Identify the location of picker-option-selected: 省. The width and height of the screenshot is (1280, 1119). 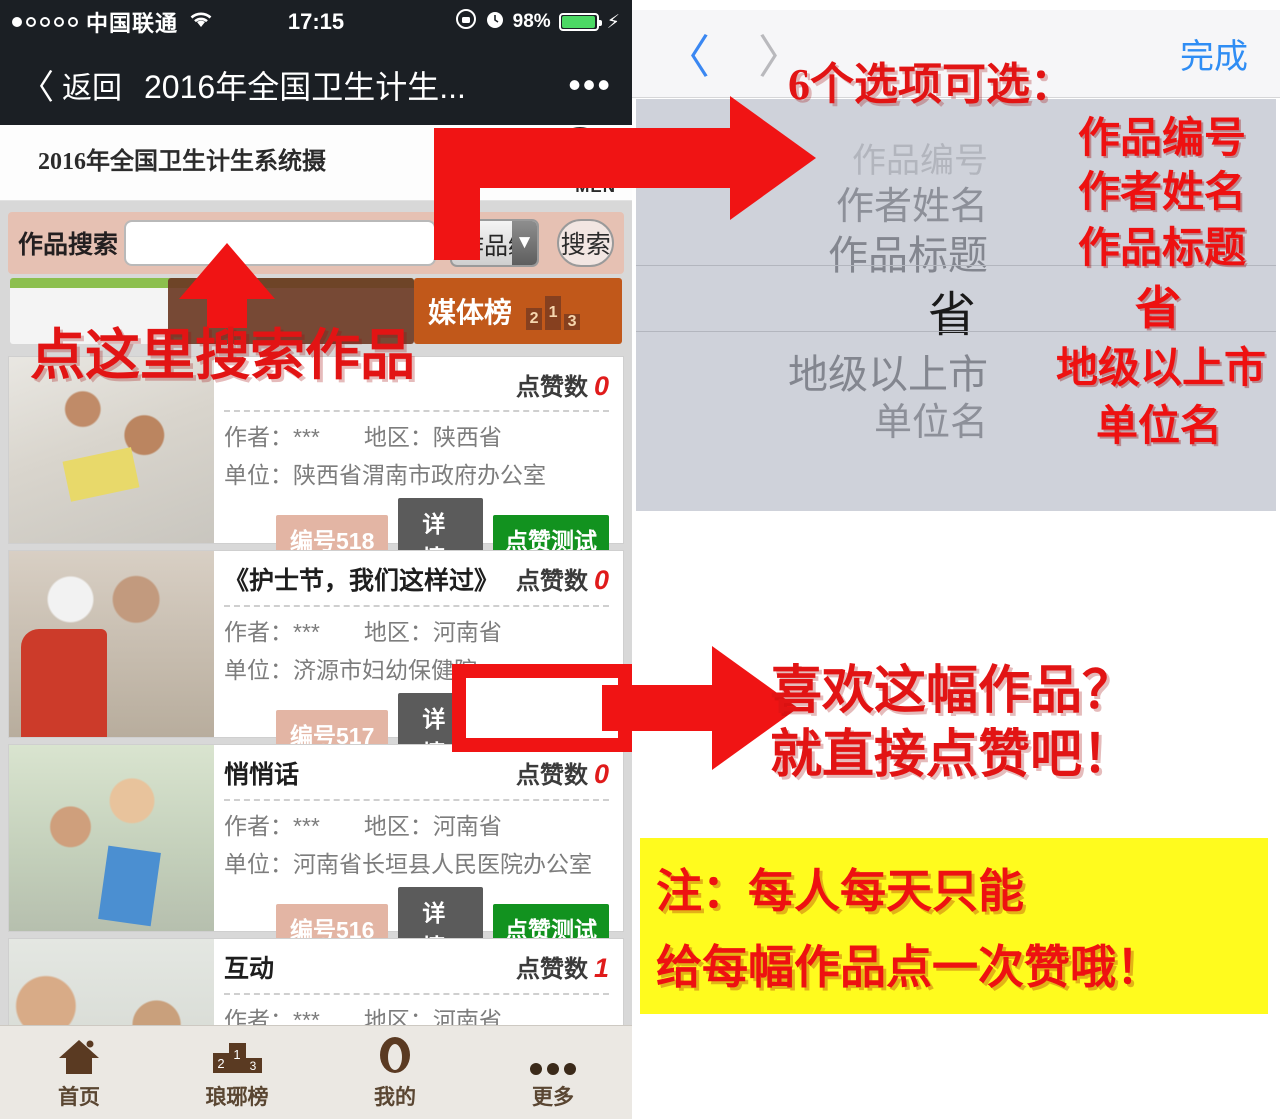
(952, 310).